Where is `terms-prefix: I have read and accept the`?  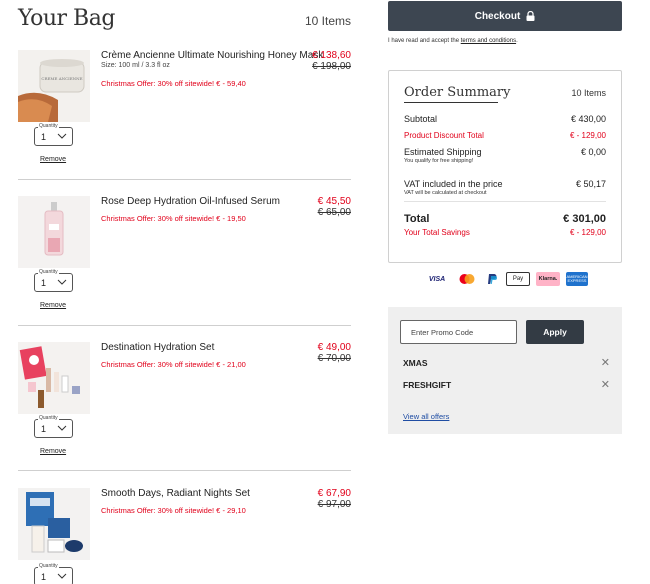
terms-prefix: I have read and accept the is located at coordinates (424, 41).